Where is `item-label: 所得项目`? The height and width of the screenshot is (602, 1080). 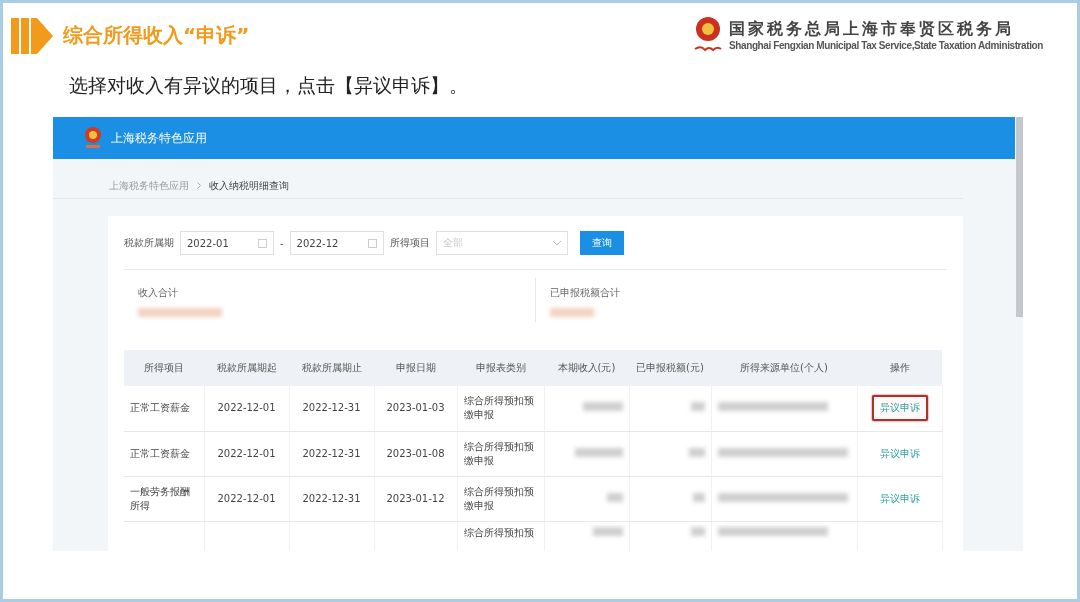 item-label: 所得项目 is located at coordinates (409, 243).